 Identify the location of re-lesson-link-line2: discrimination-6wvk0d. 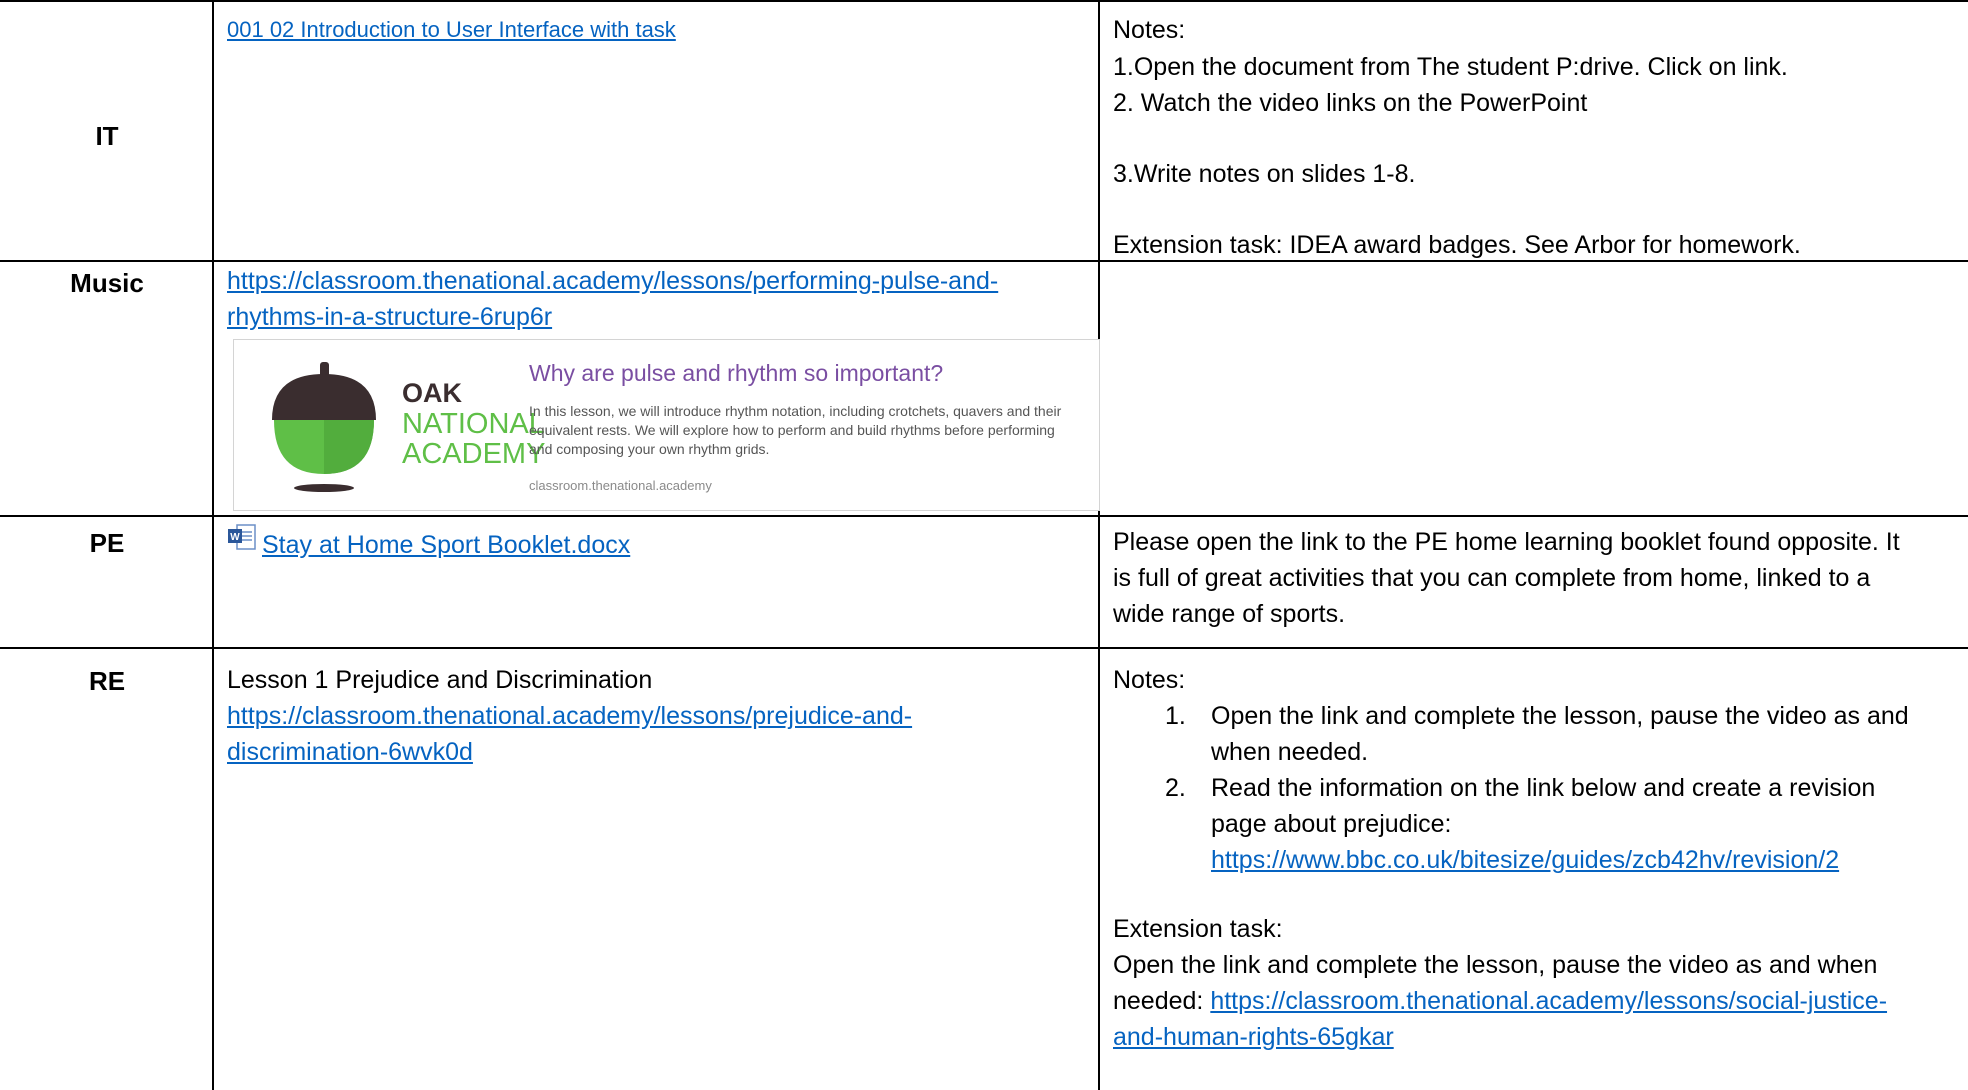
(350, 752).